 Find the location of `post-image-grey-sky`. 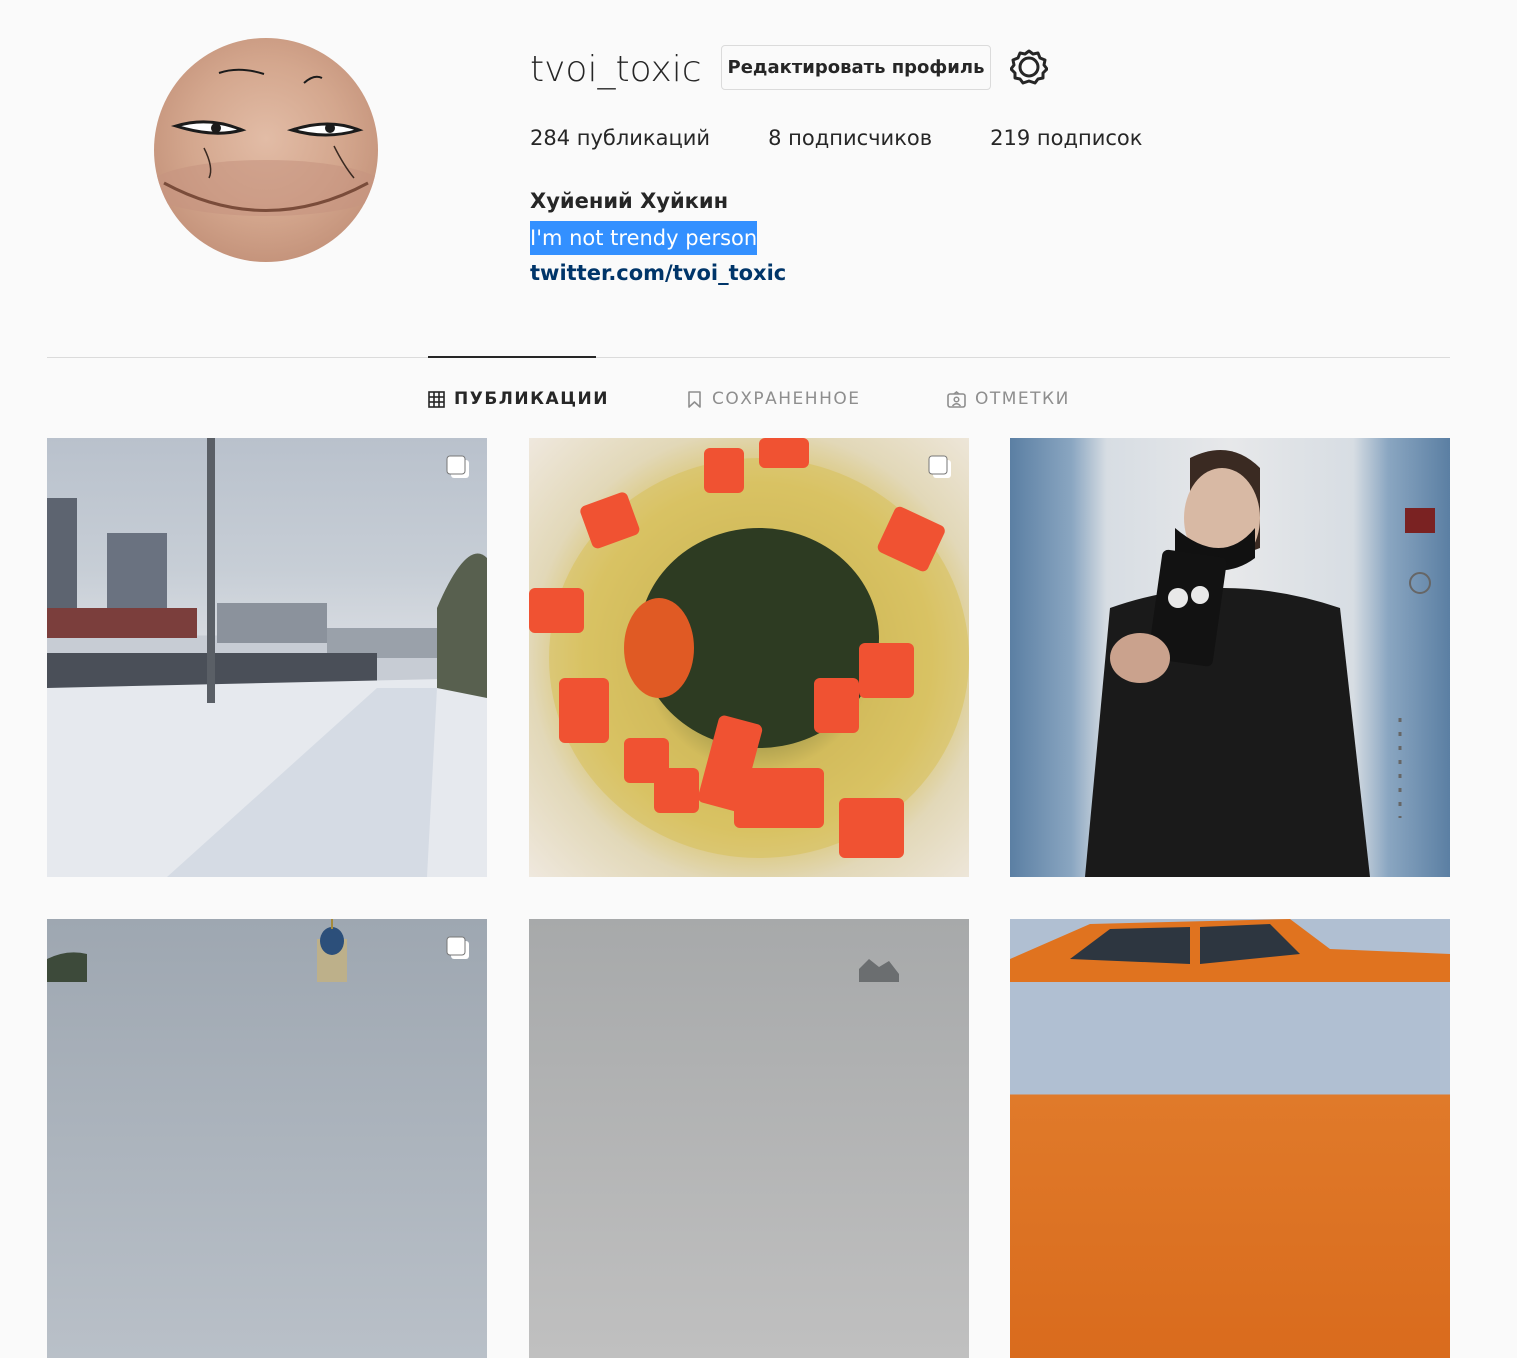

post-image-grey-sky is located at coordinates (879, 970).